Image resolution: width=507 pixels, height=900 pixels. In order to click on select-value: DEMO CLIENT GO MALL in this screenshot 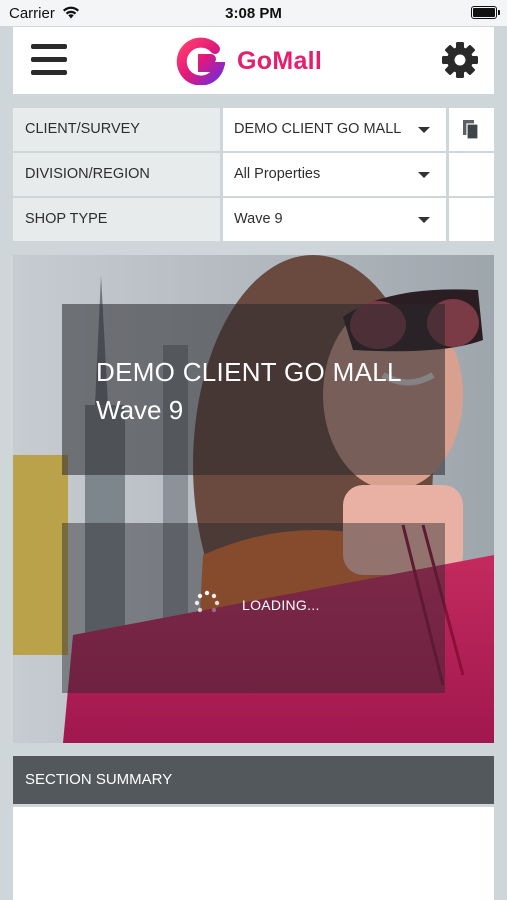, I will do `click(318, 129)`.